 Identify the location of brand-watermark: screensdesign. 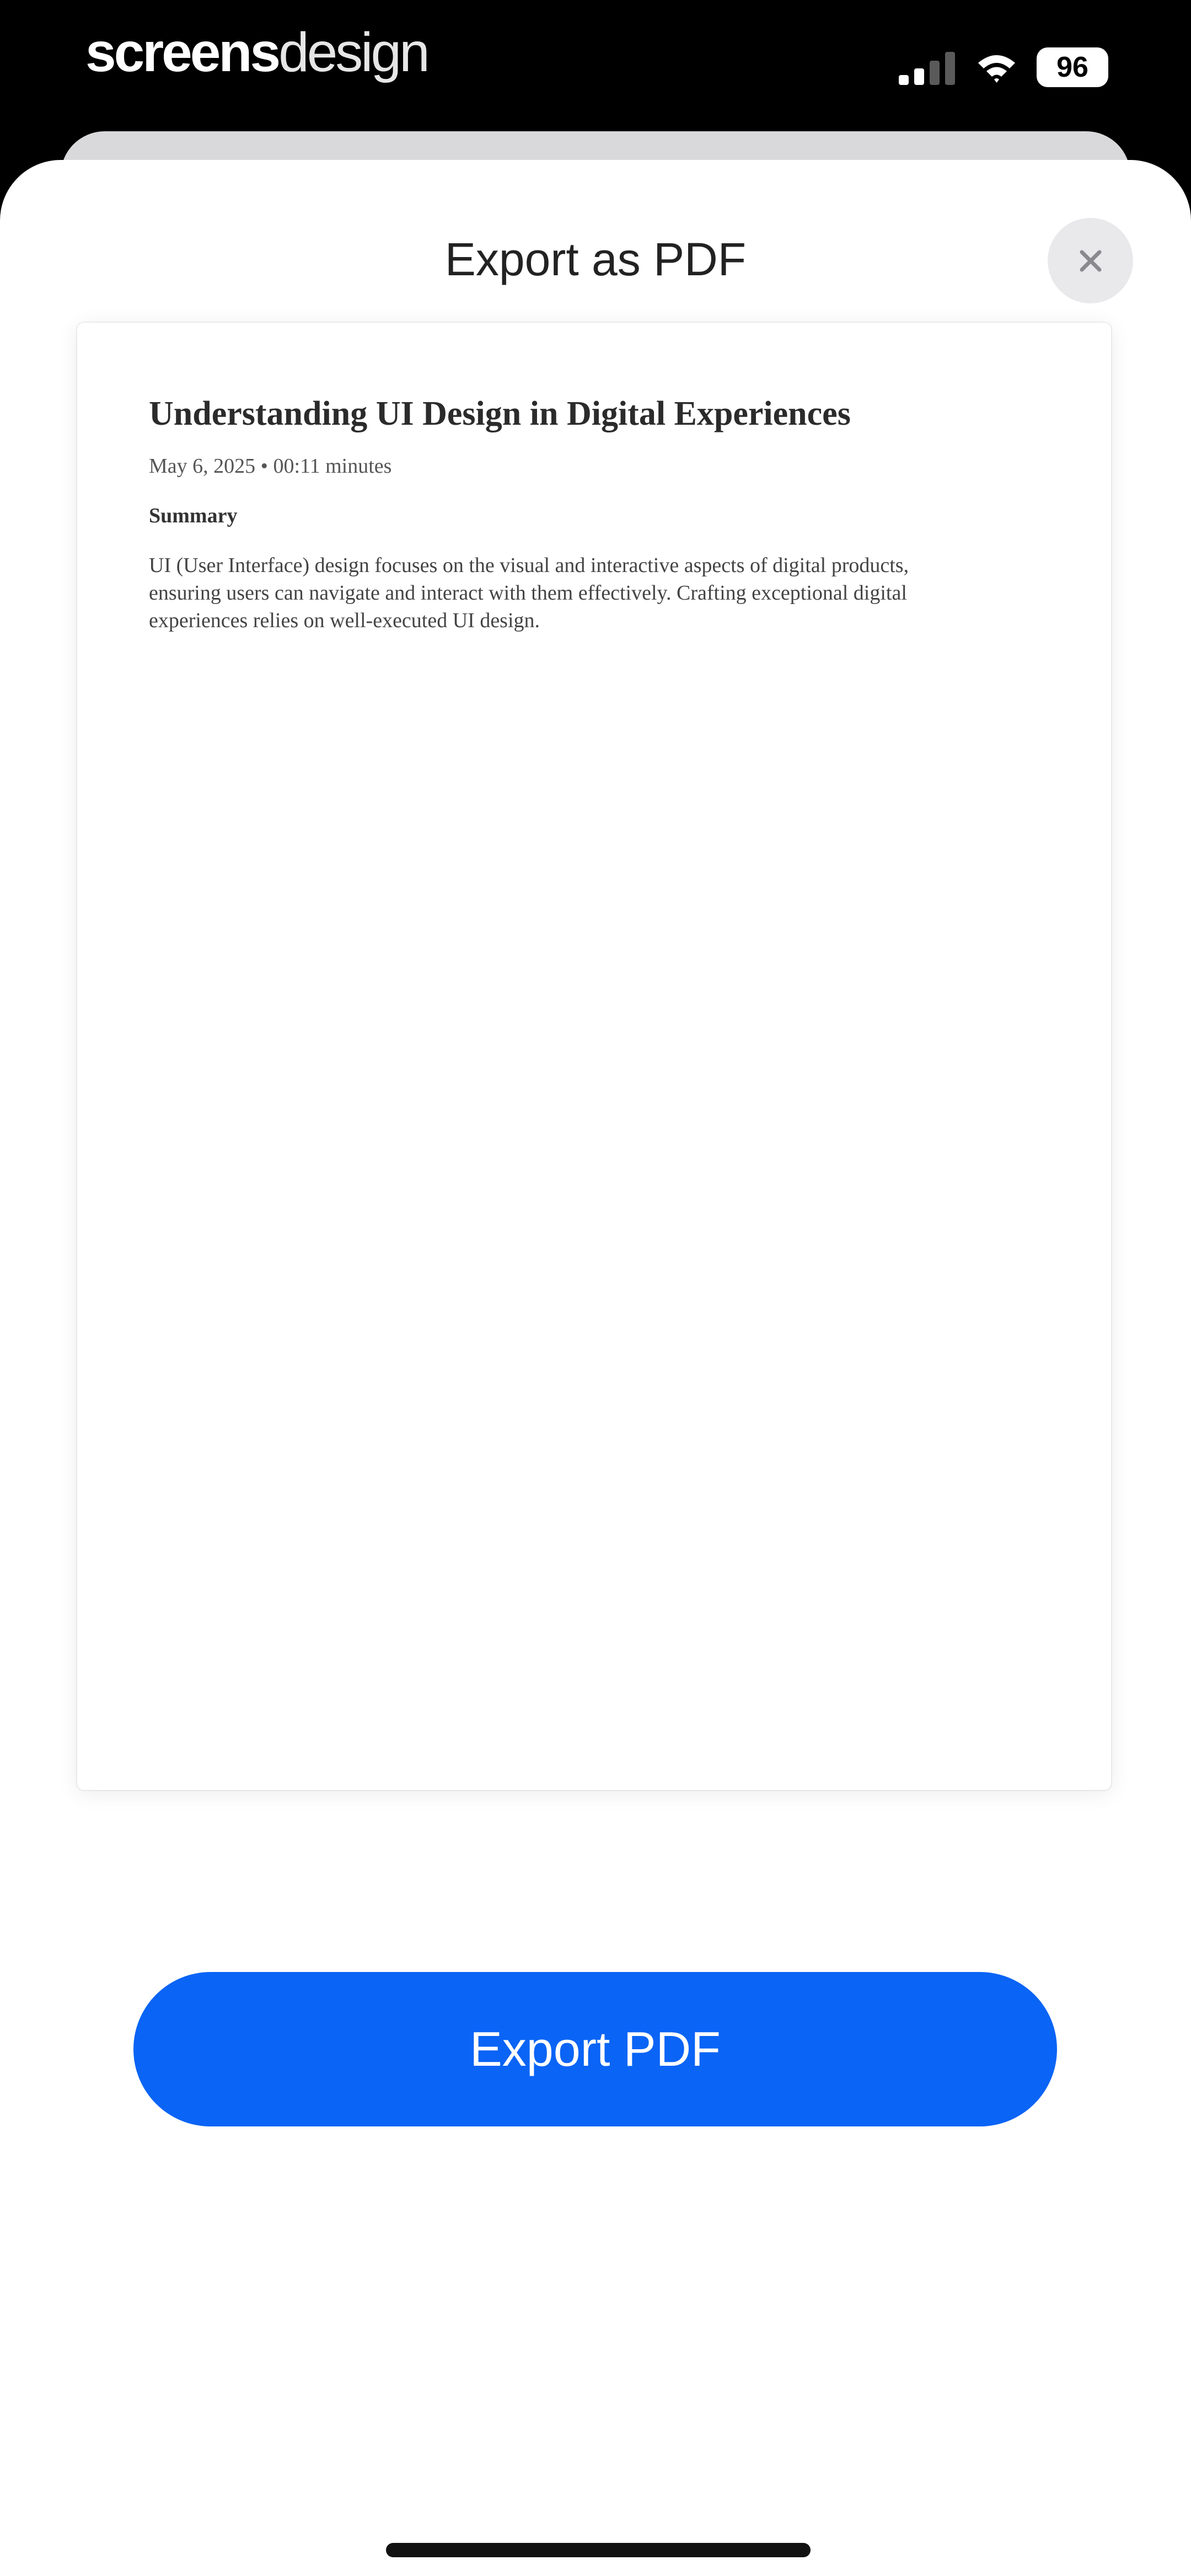
(257, 52).